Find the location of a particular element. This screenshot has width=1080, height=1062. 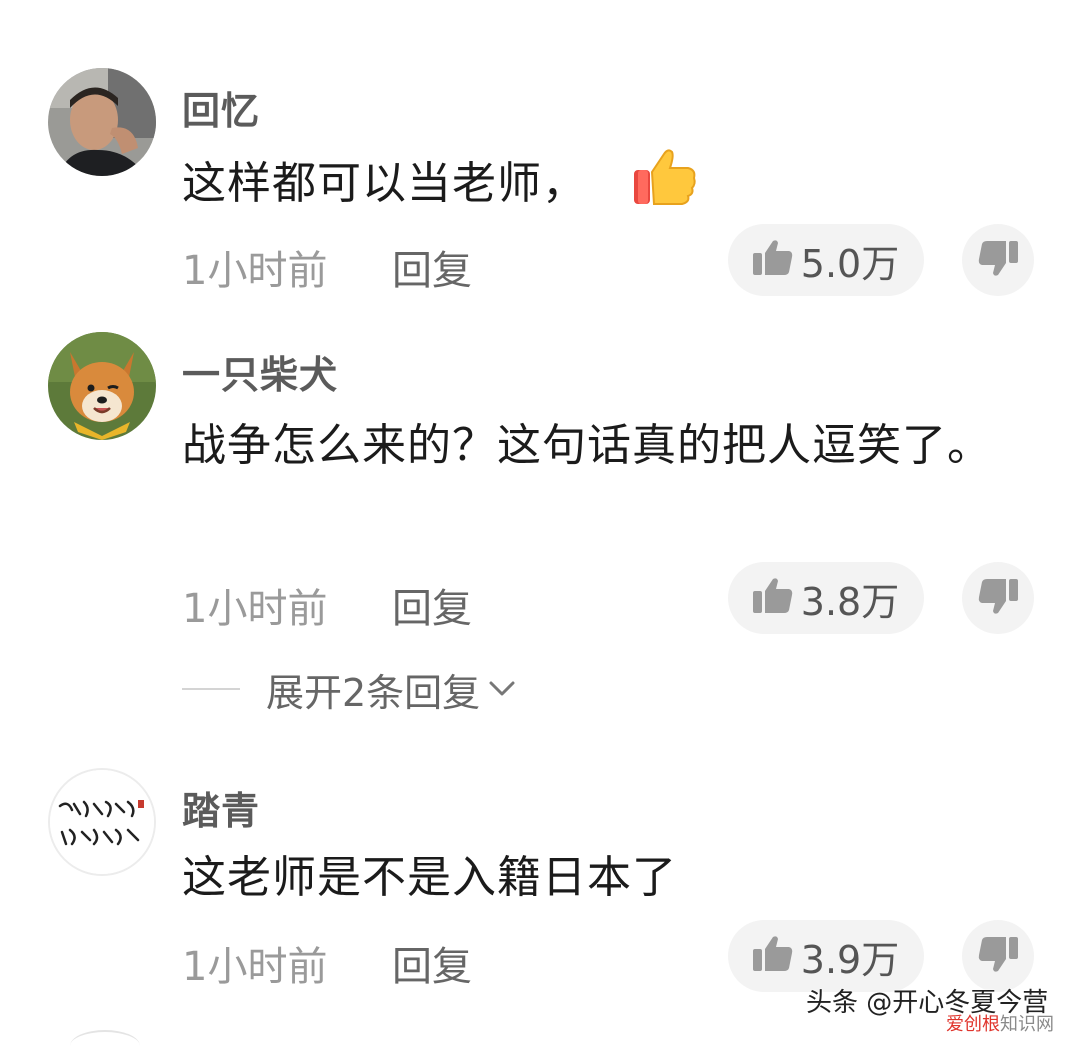

comment-text: 这样都可以当老师， is located at coordinates (607, 189).